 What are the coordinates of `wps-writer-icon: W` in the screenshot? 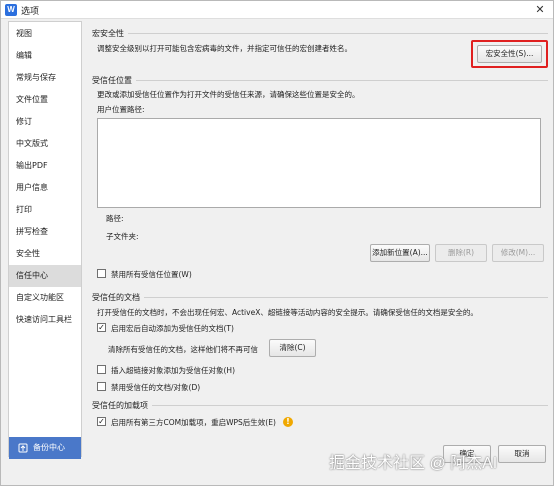 It's located at (11, 10).